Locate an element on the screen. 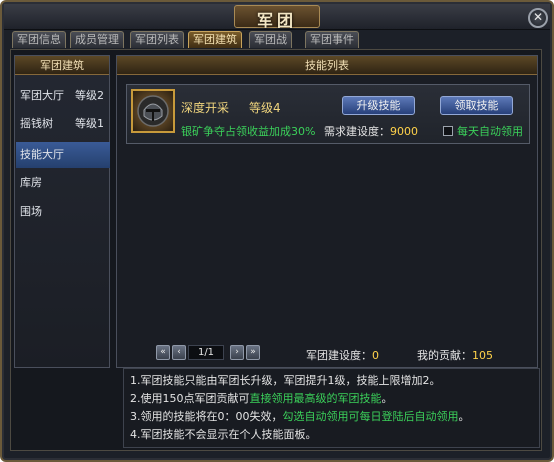  sidebar-item-paddock: 围场 is located at coordinates (63, 212).